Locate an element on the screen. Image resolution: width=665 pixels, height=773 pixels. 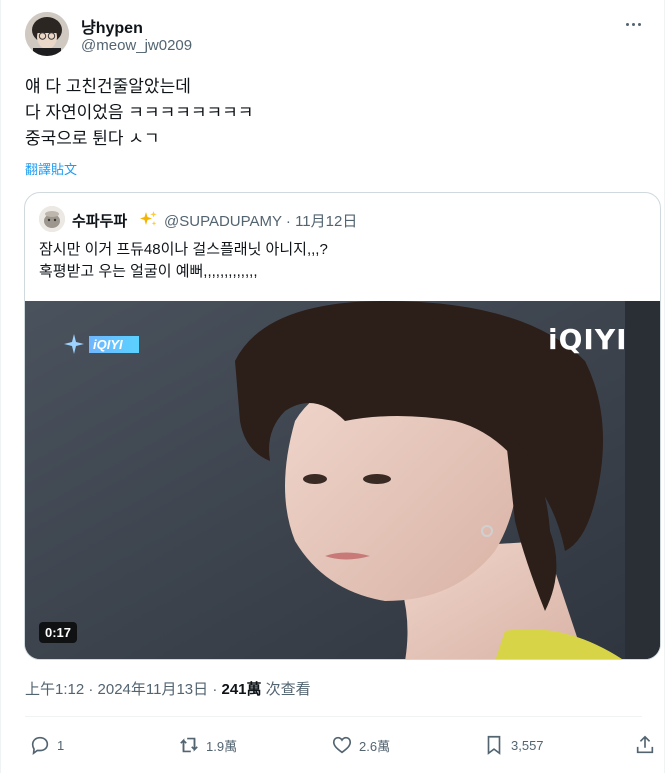
iqiyi-small-text: iQIYI is located at coordinates (114, 344).